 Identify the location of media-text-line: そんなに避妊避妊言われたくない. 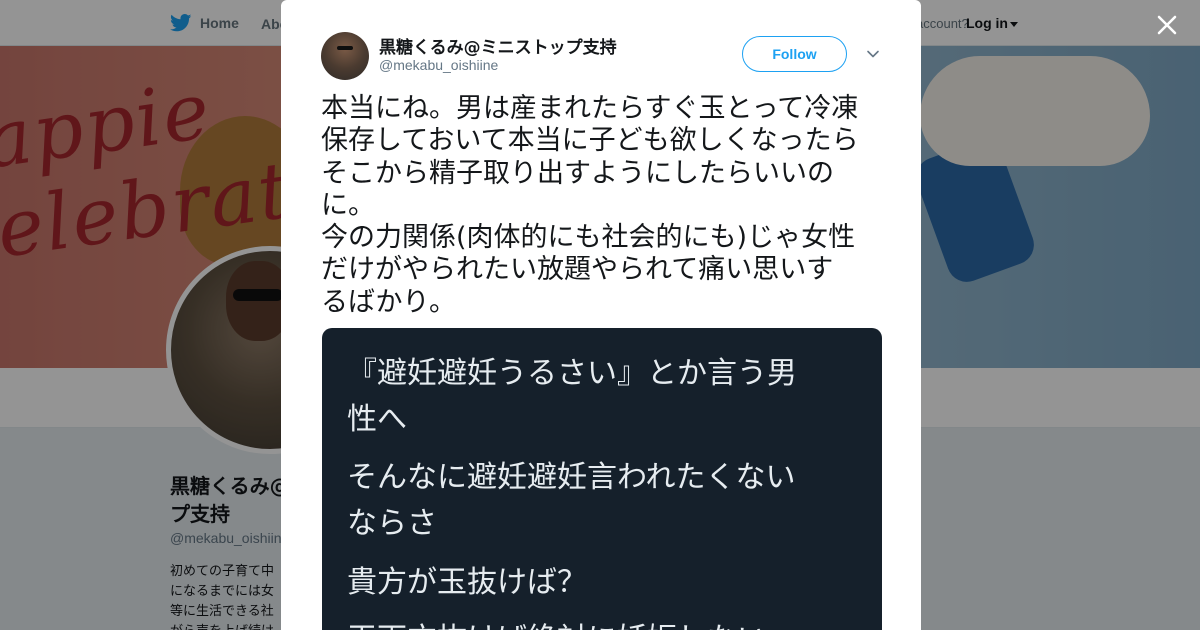
(571, 477).